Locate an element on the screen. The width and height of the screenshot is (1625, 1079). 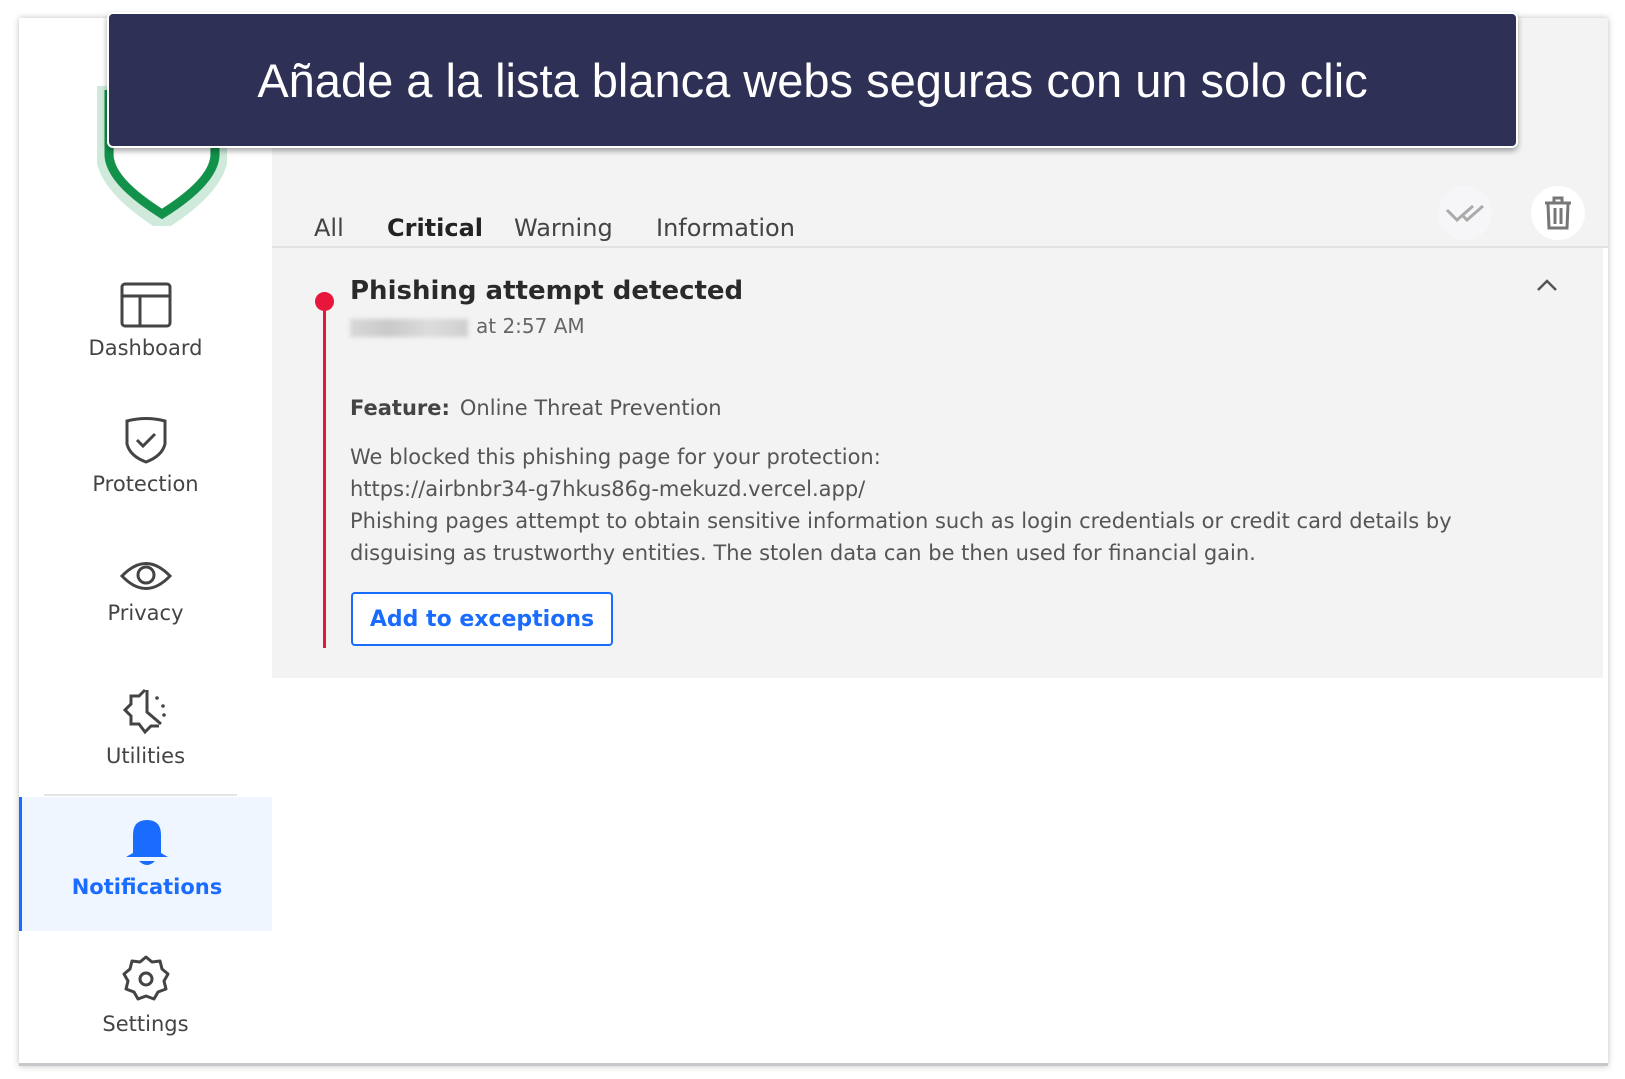
mark-all-read-button is located at coordinates (1465, 213).